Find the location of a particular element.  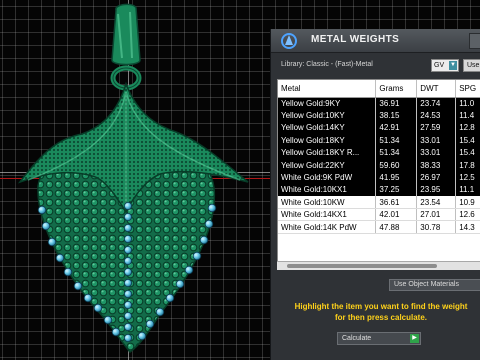

cell-grams: 47.88 is located at coordinates (396, 227).